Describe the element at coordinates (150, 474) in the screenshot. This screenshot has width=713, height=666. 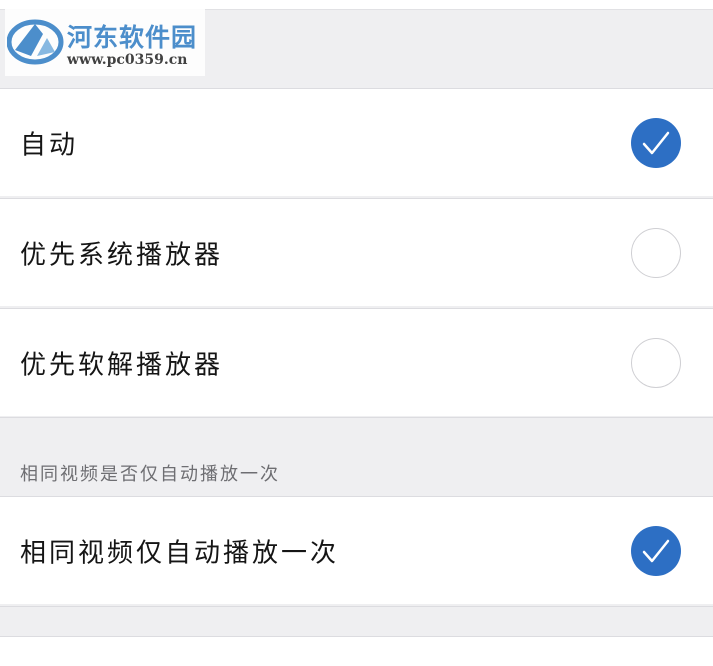
I see `section-header-text: 相同视频是否仅自动播放一次` at that location.